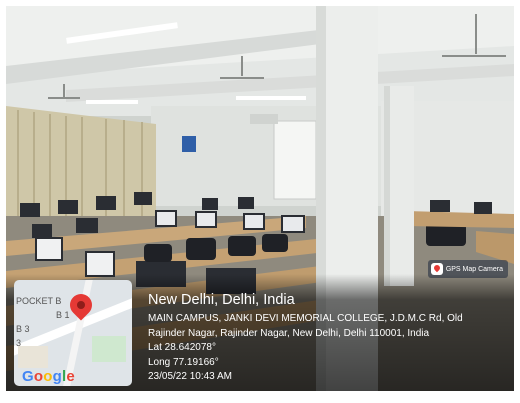 This screenshot has height=403, width=520. What do you see at coordinates (190, 376) in the screenshot?
I see `datetime: 23/05/22 10:43 AM` at bounding box center [190, 376].